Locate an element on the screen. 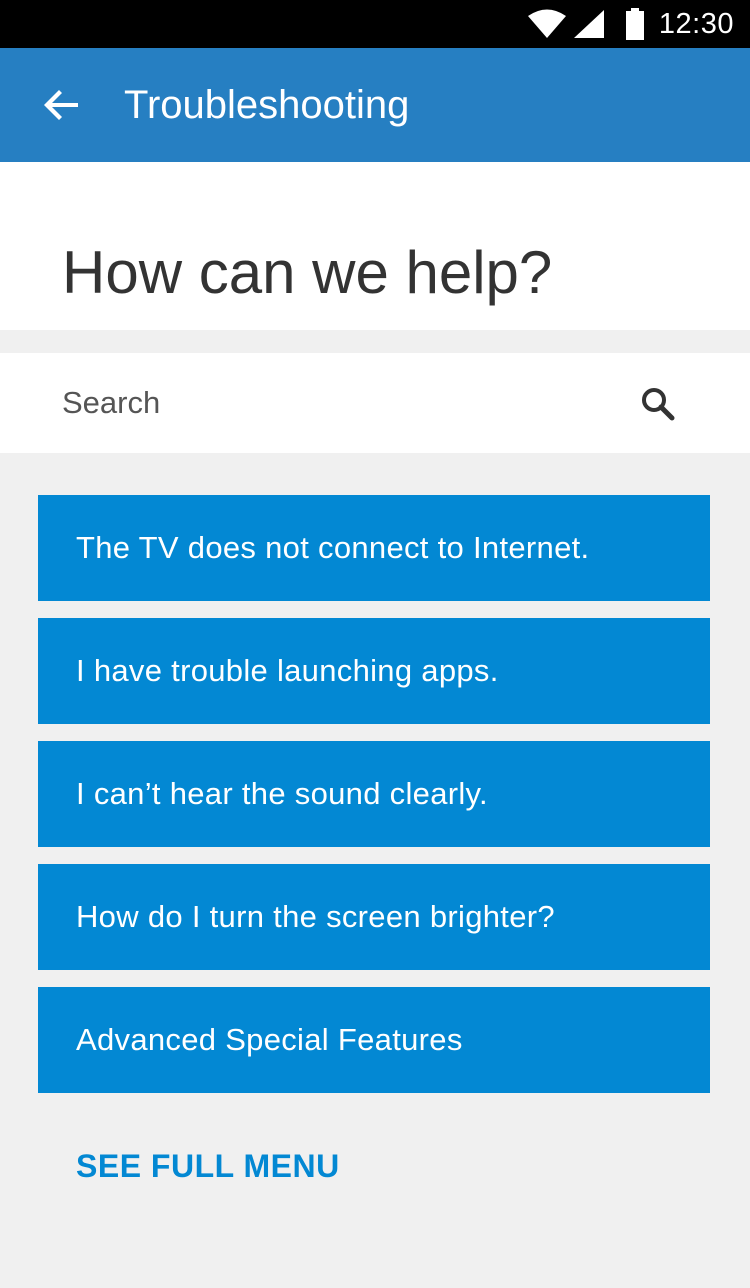 The width and height of the screenshot is (750, 1288). app-bar: Troubleshooting is located at coordinates (375, 105).